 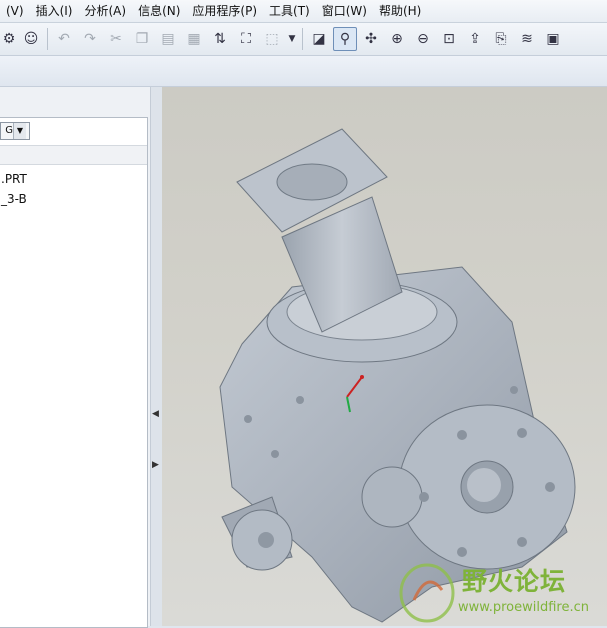 I want to click on forum-logo-icon, so click(x=427, y=593).